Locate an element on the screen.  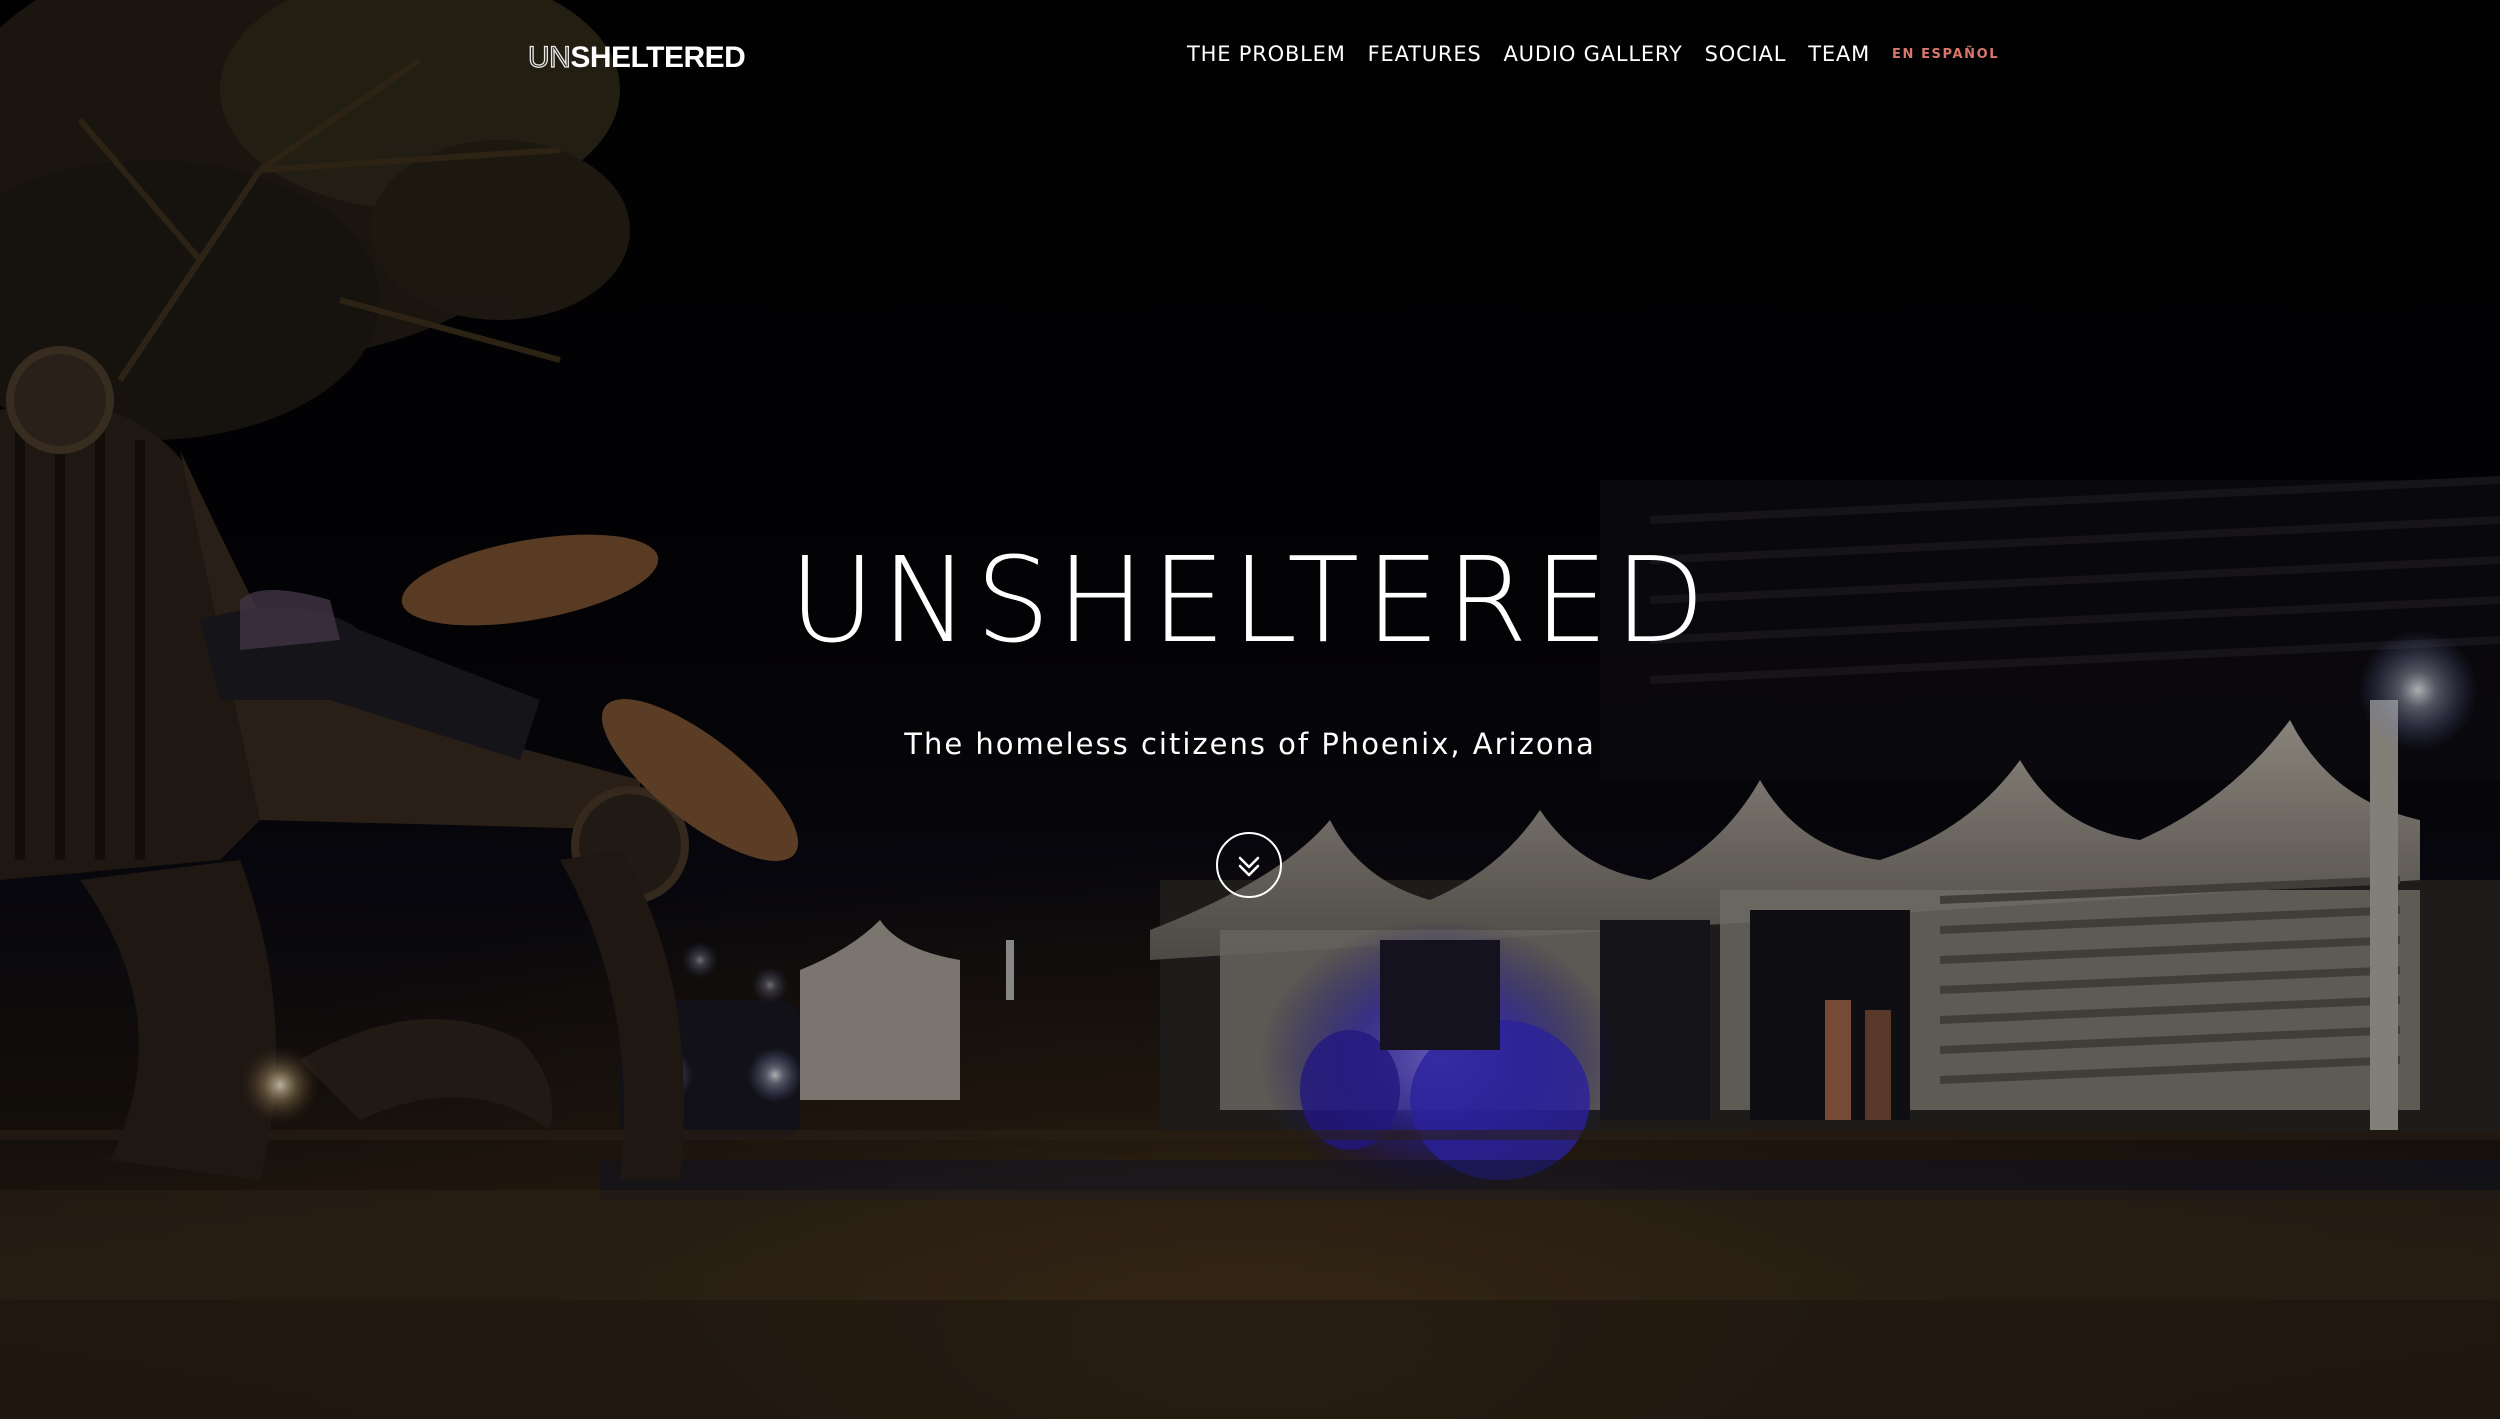
double-chevron-down-icon is located at coordinates (1249, 866).